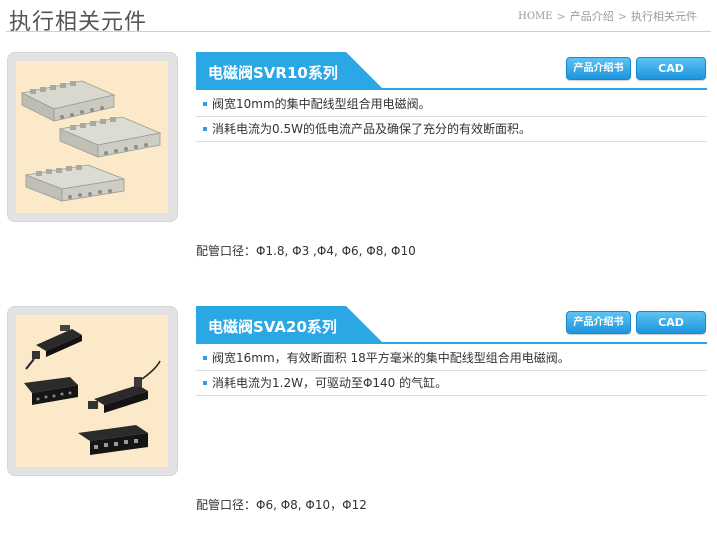  Describe the element at coordinates (273, 73) in the screenshot. I see `product-name: 电磁阀SVR10系列` at that location.